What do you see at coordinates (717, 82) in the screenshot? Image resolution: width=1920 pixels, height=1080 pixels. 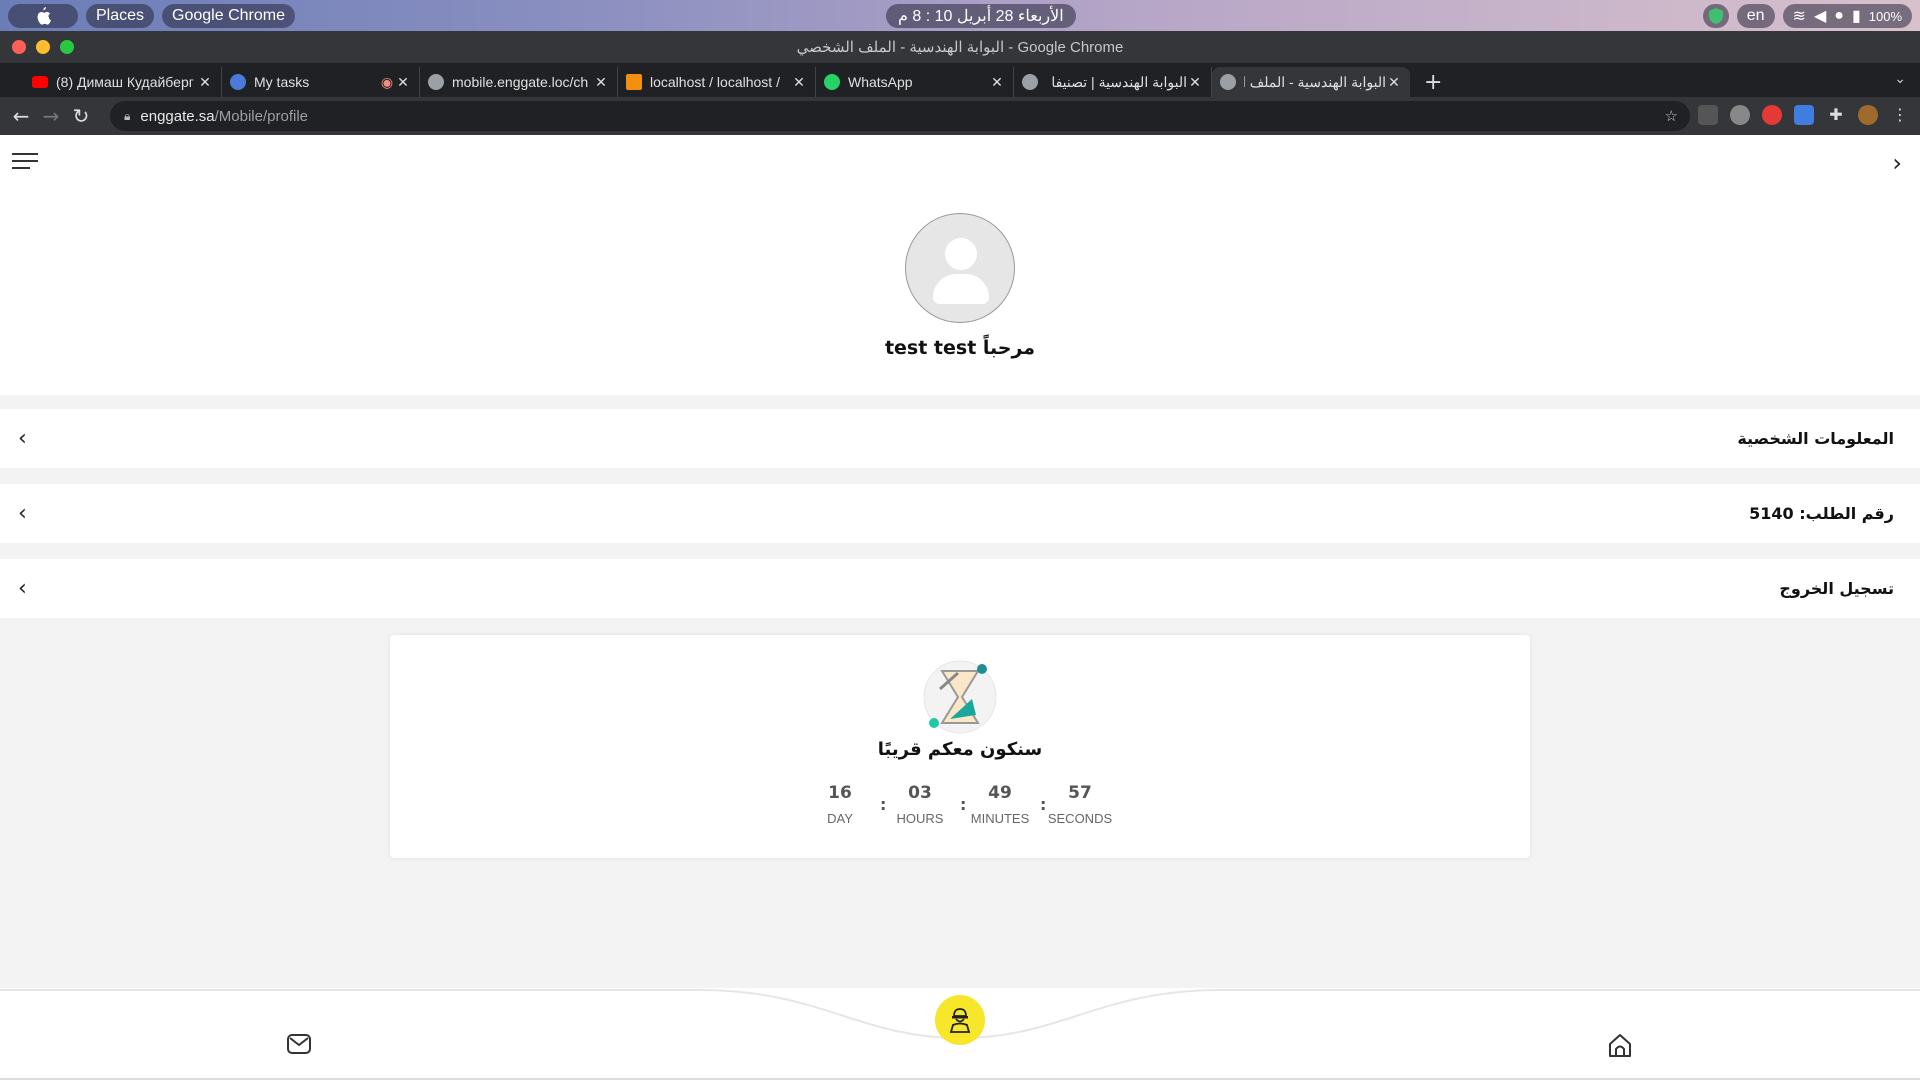 I see `tab-localhost: localhost / localhost / ✕` at bounding box center [717, 82].